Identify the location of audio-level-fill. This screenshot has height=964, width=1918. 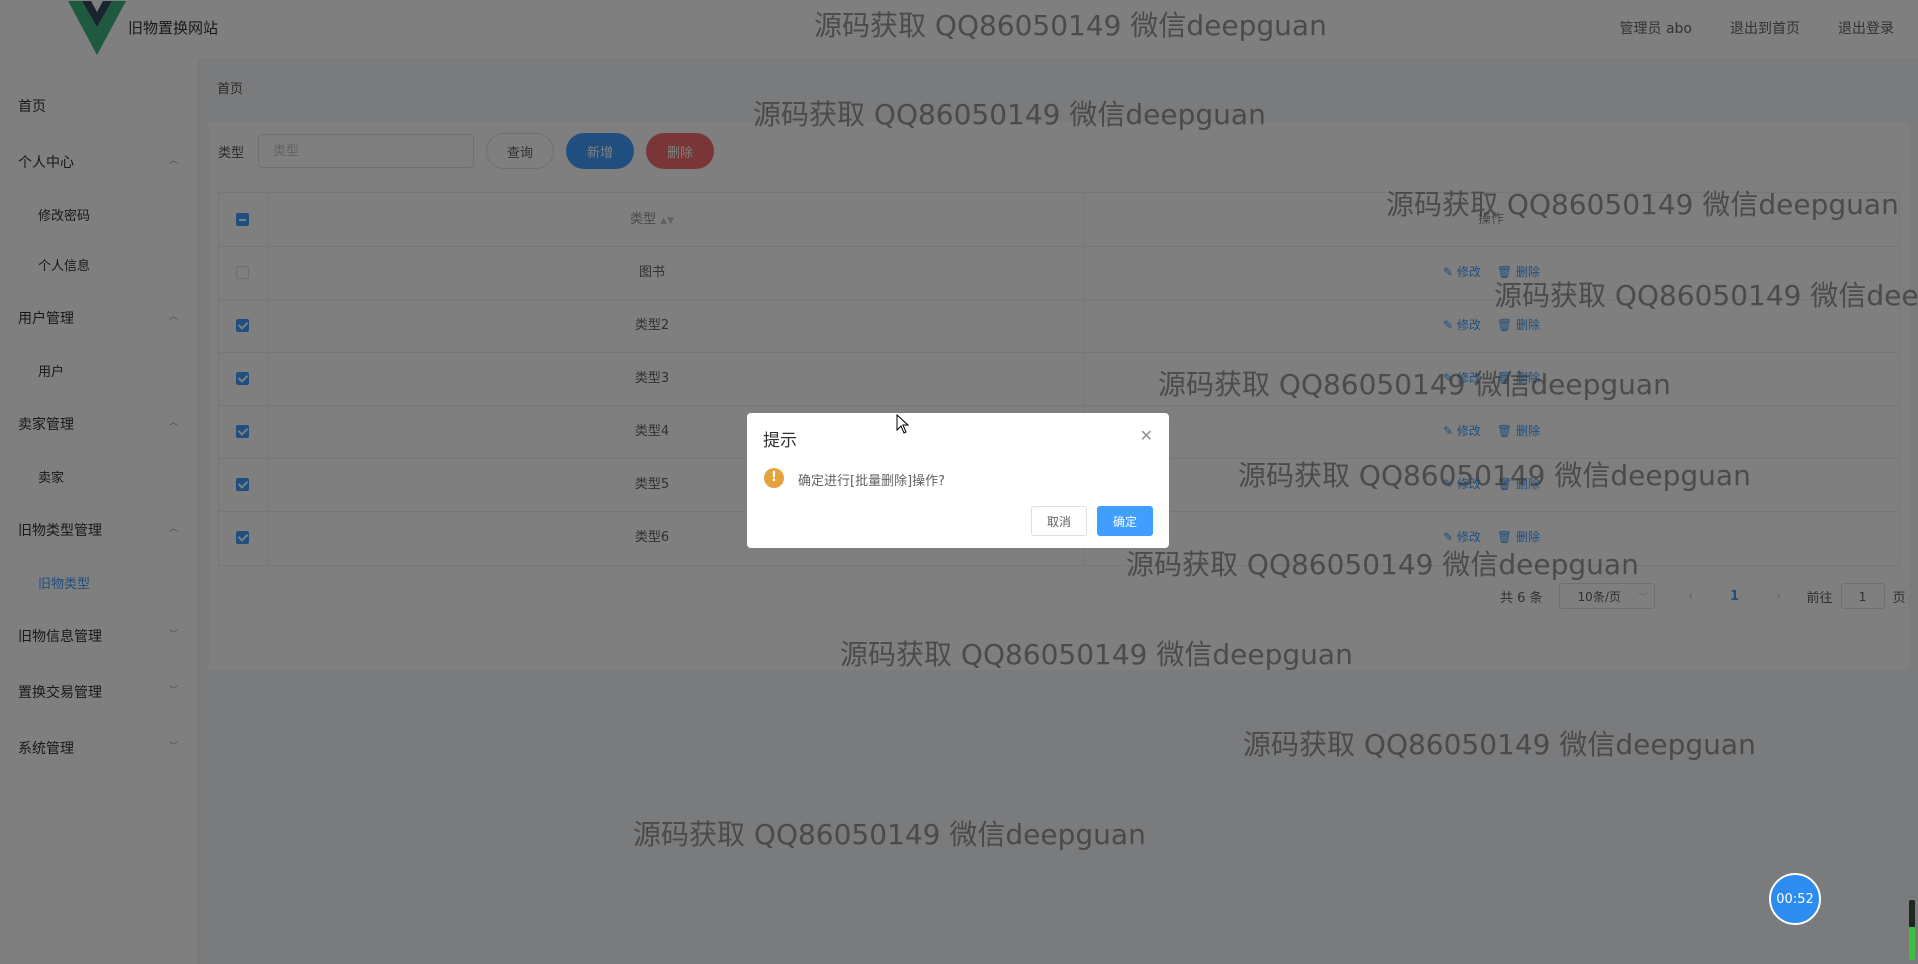
(1912, 943).